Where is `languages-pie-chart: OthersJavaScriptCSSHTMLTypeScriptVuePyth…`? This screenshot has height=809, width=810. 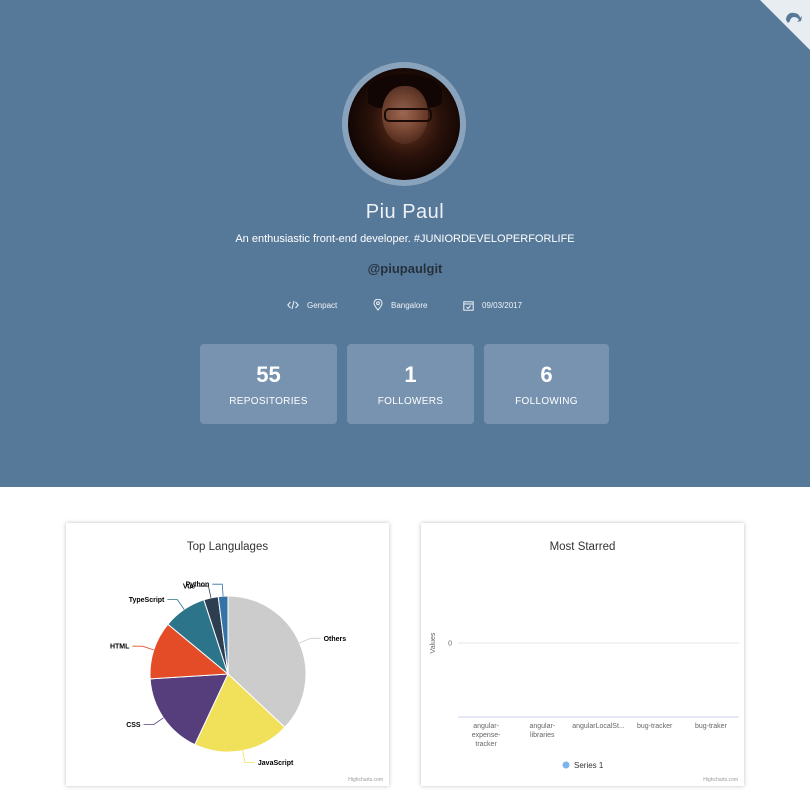 languages-pie-chart: OthersJavaScriptCSSHTMLTypeScriptVuePyth… is located at coordinates (228, 674).